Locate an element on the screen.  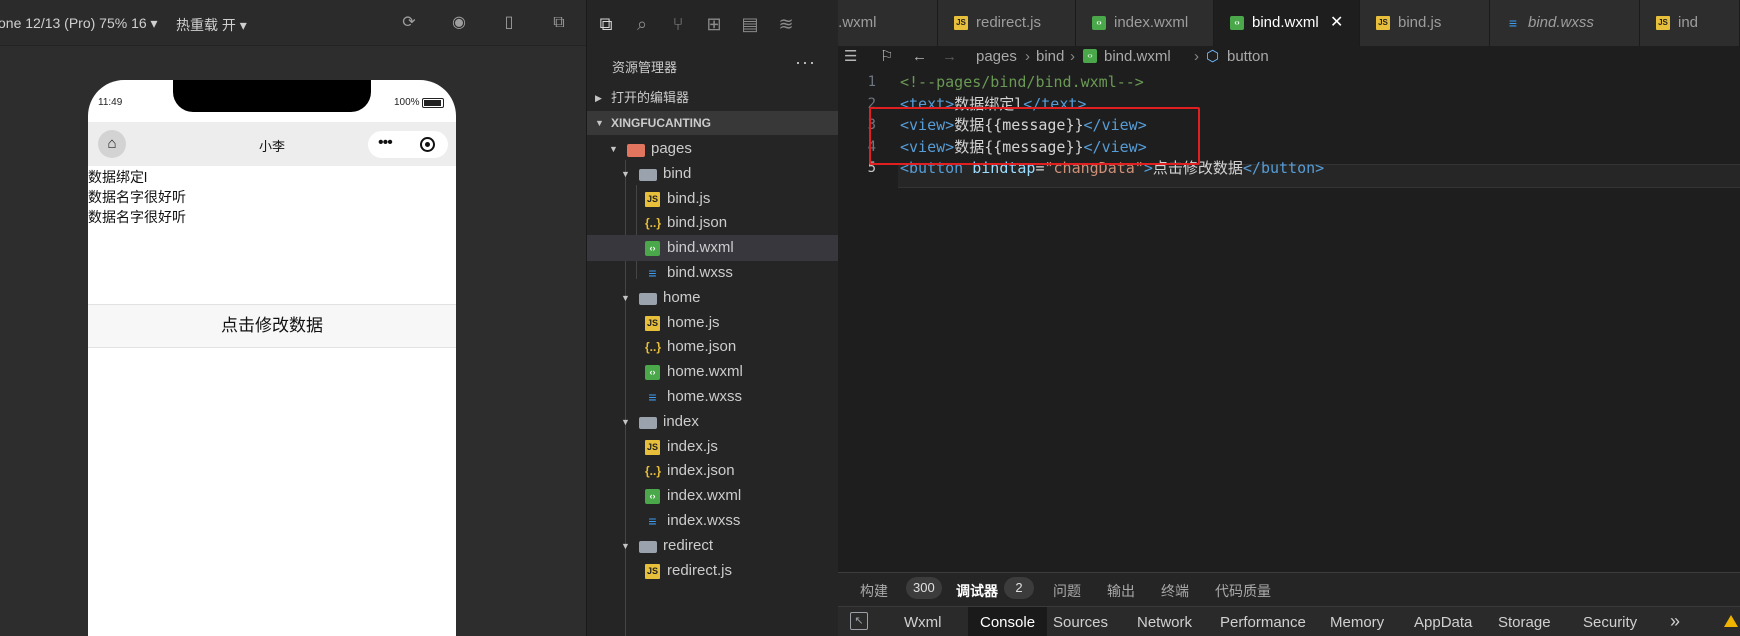
explorer-more-icon: ··· is located at coordinates (805, 62).